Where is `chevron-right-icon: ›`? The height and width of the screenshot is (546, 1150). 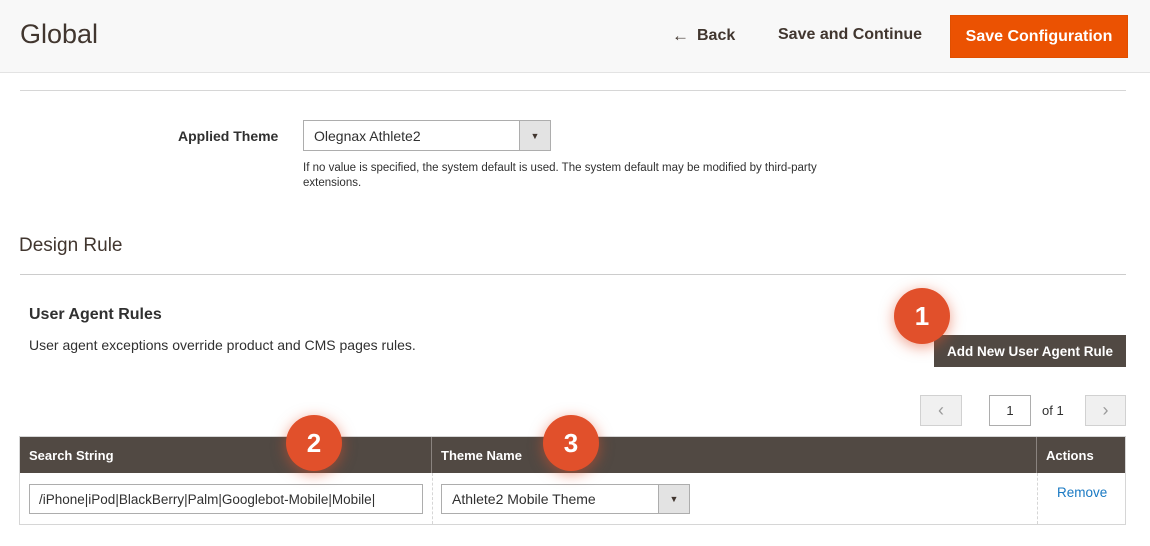
chevron-right-icon: › is located at coordinates (1105, 410).